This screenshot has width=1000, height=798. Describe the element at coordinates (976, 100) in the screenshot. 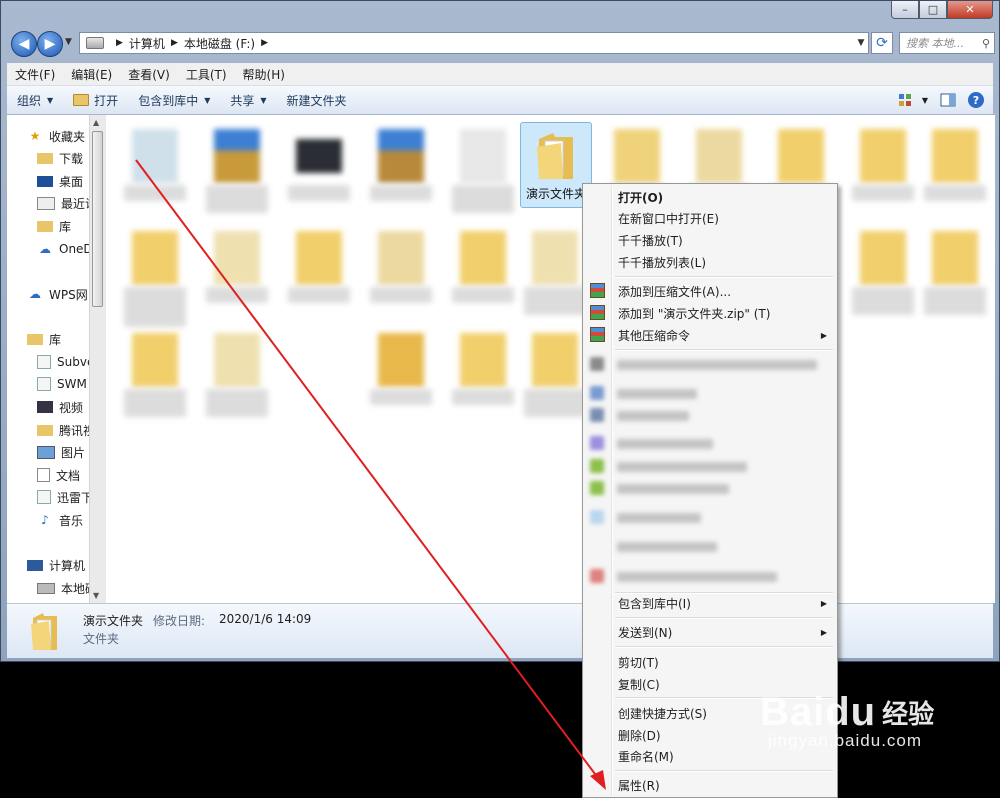

I see `help-button: ?` at that location.